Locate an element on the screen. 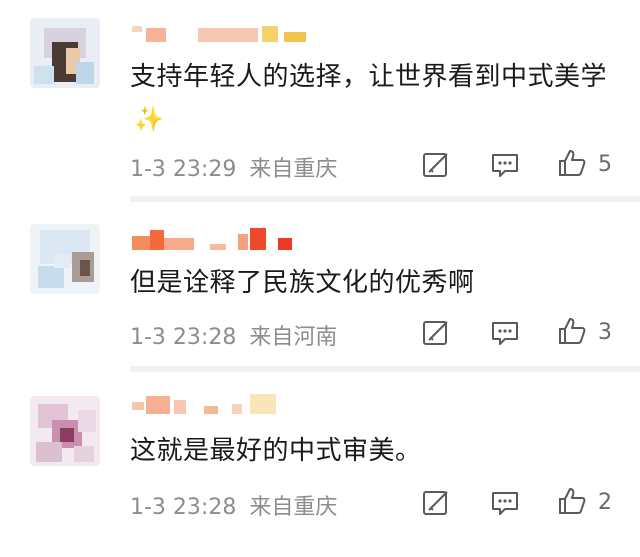 The image size is (640, 557). like-count: 5 is located at coordinates (605, 164).